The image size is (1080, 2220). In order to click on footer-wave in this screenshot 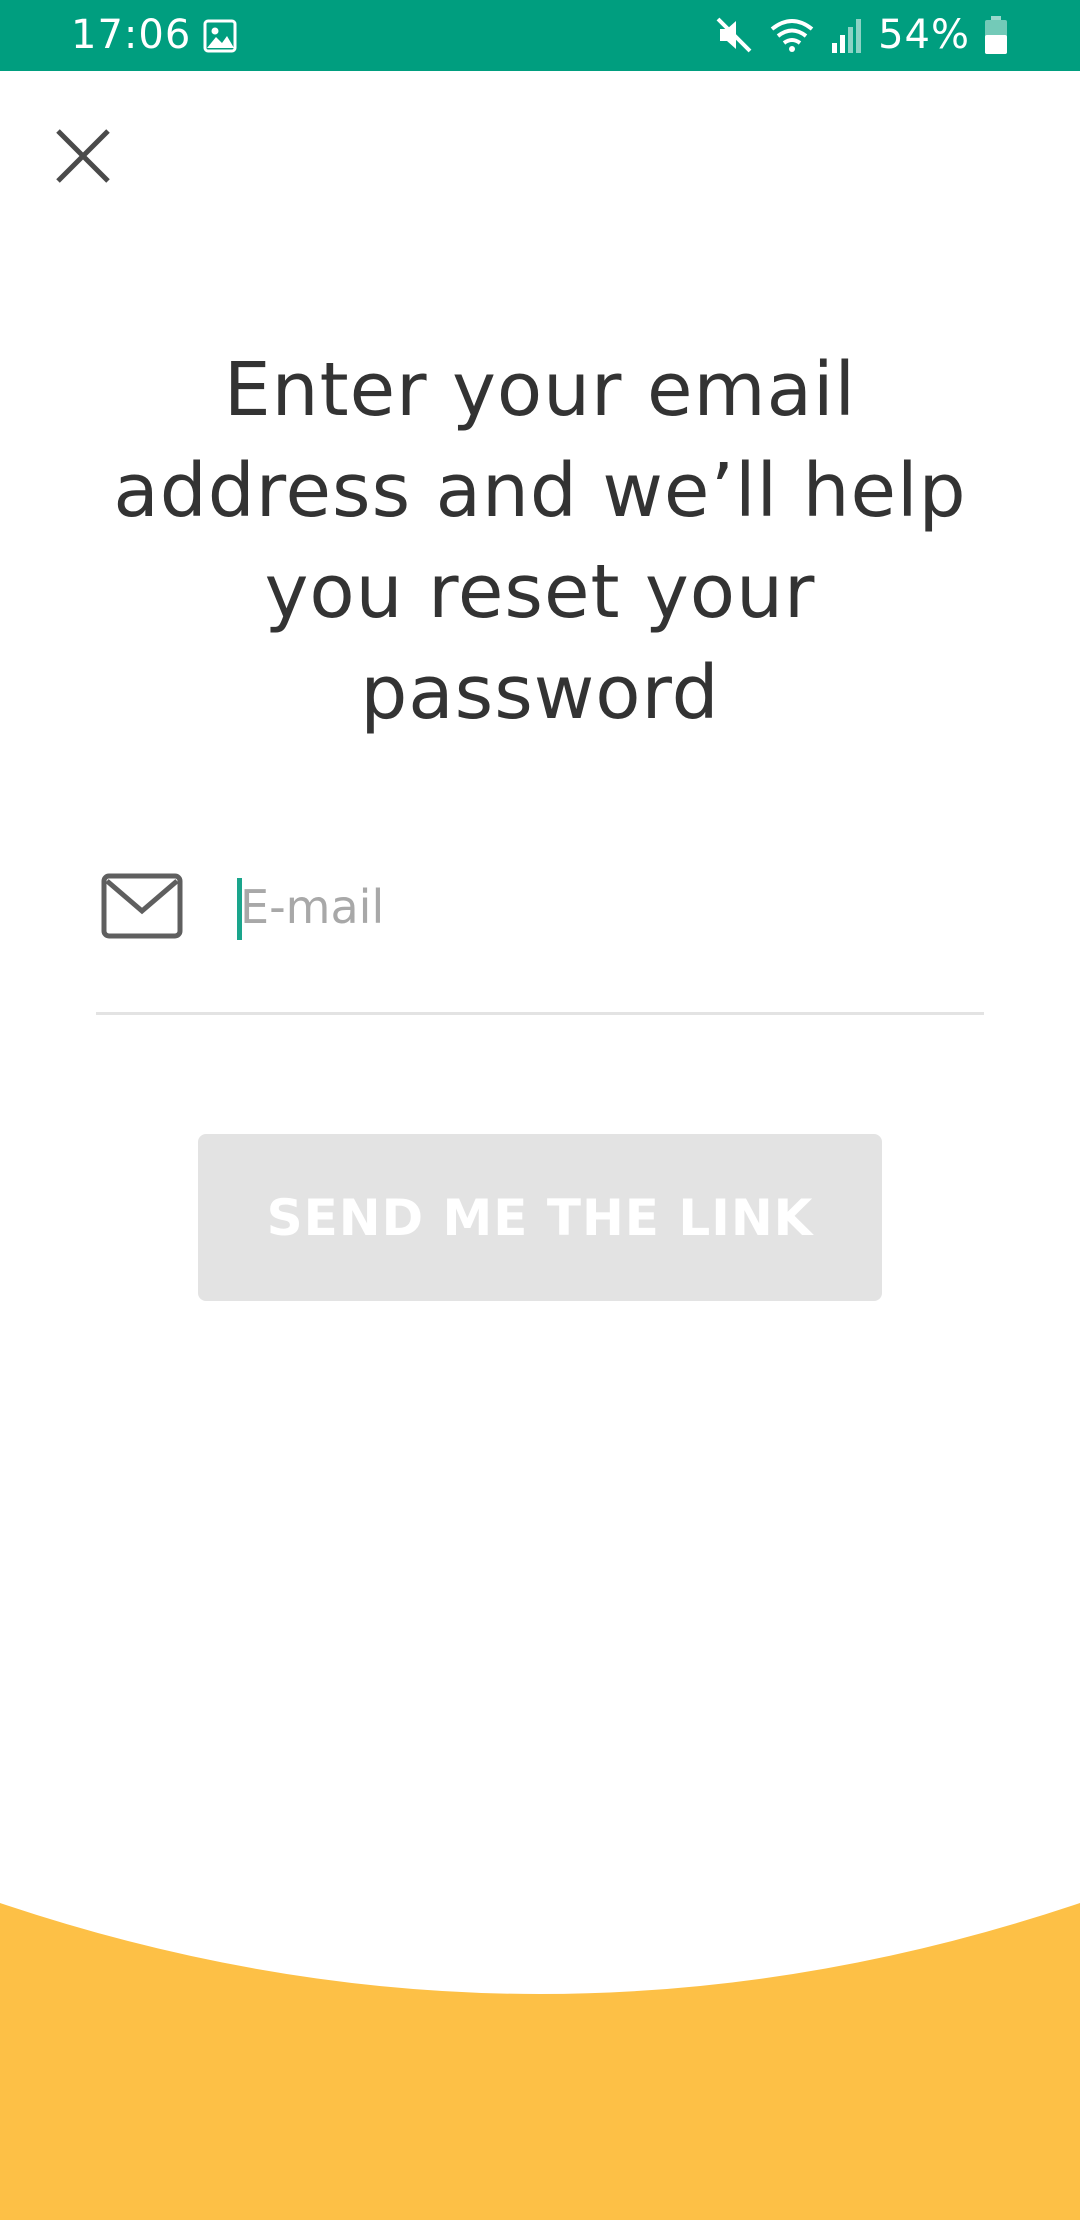, I will do `click(540, 2061)`.